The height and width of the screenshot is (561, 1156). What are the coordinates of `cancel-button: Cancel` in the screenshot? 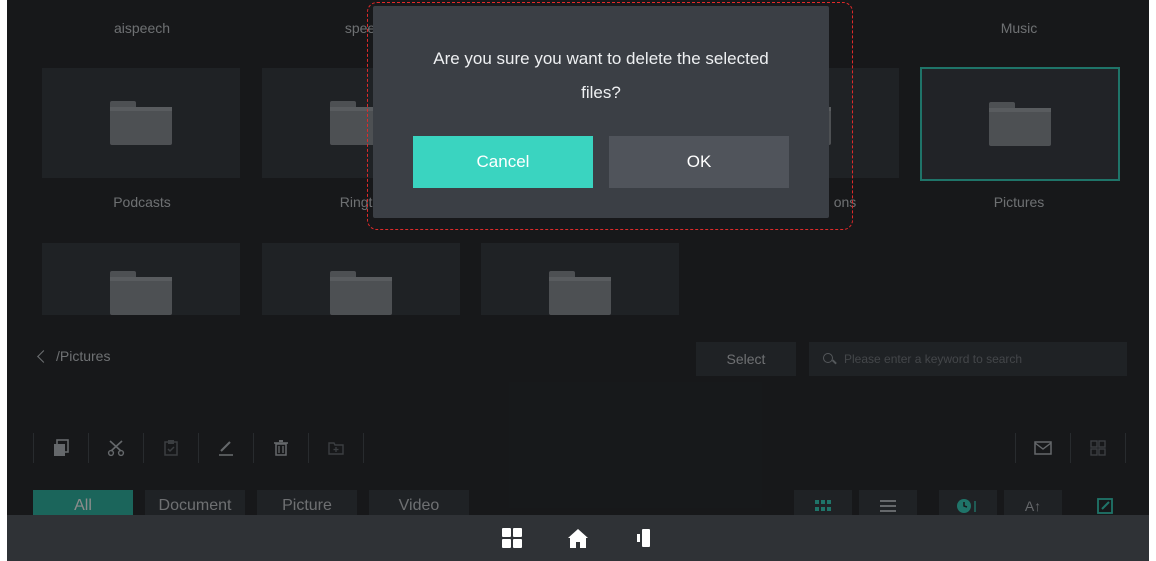 It's located at (503, 162).